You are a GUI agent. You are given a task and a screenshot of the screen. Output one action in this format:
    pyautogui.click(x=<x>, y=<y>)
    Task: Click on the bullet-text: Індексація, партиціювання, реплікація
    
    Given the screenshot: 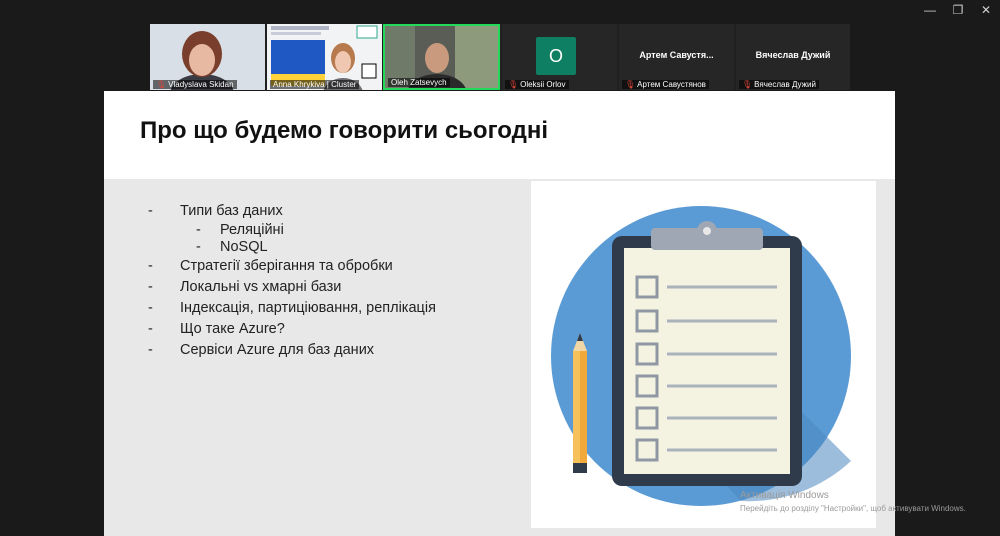 What is the action you would take?
    pyautogui.click(x=308, y=308)
    